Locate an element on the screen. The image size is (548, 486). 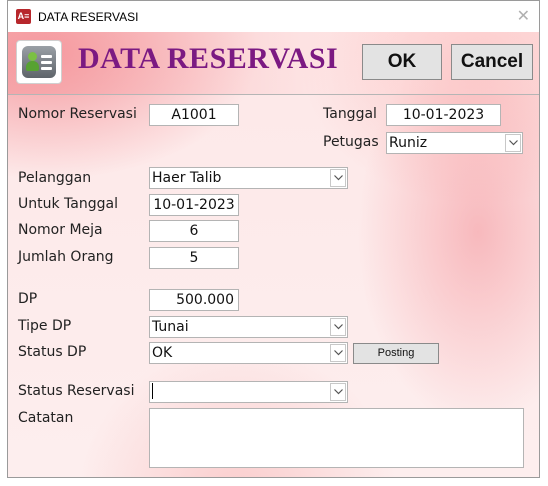
status-reservasi-dropdown is located at coordinates (248, 392).